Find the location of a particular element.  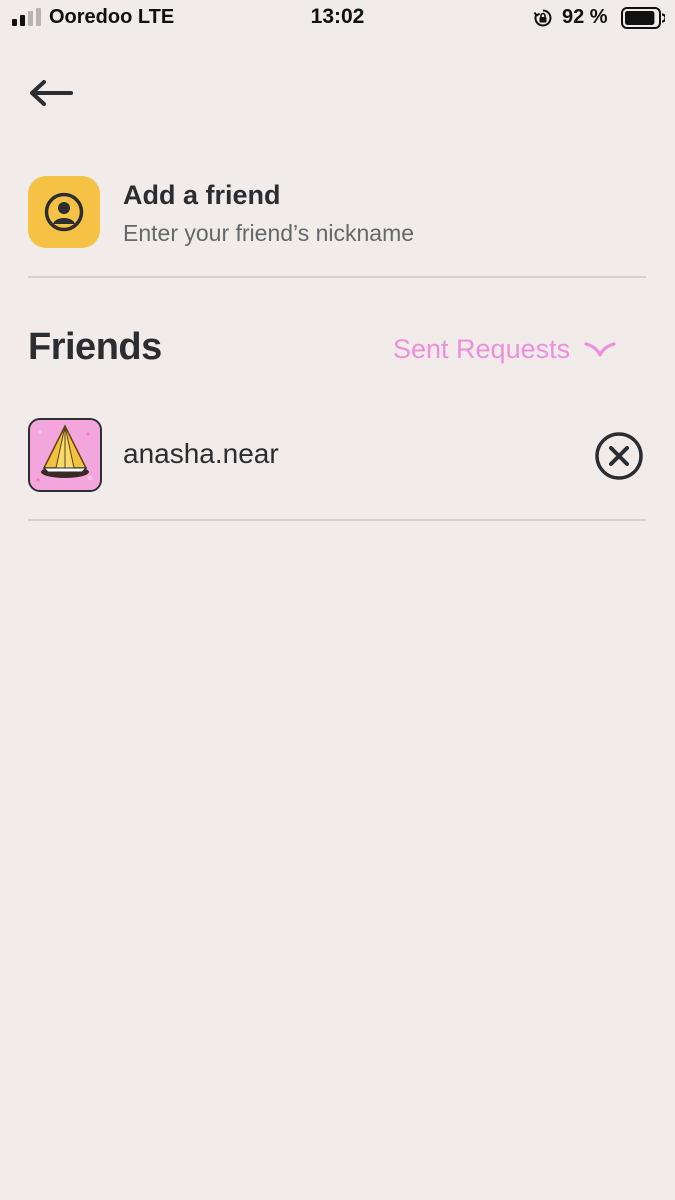

status-bar: Ooredoo LTE 13:02 92 % is located at coordinates (337, 19).